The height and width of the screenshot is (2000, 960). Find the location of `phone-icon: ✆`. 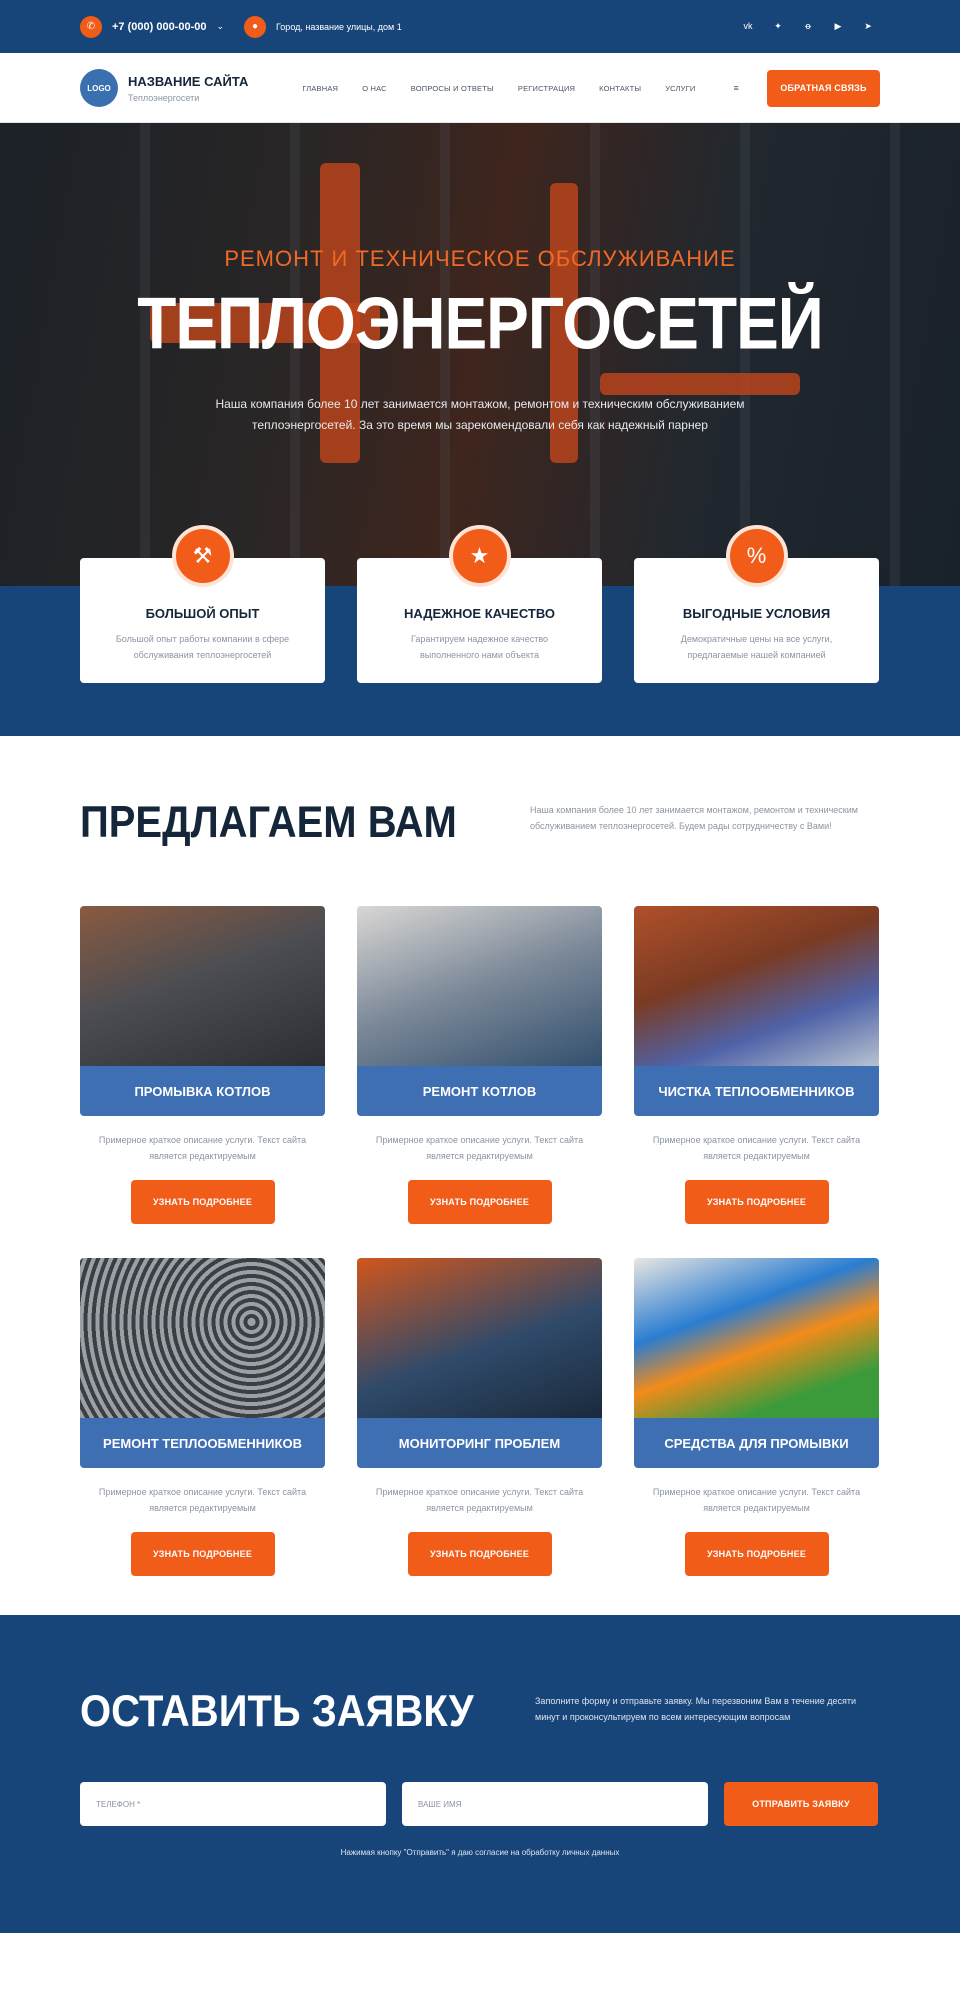

phone-icon: ✆ is located at coordinates (91, 26).